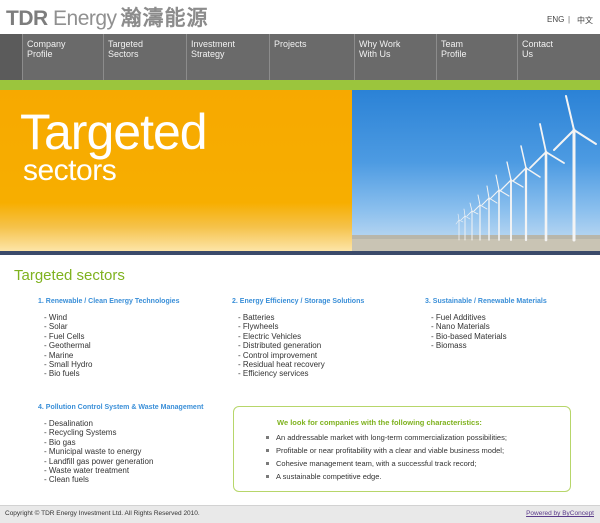 The width and height of the screenshot is (600, 523). What do you see at coordinates (56, 327) in the screenshot?
I see `list-item: - Solar` at bounding box center [56, 327].